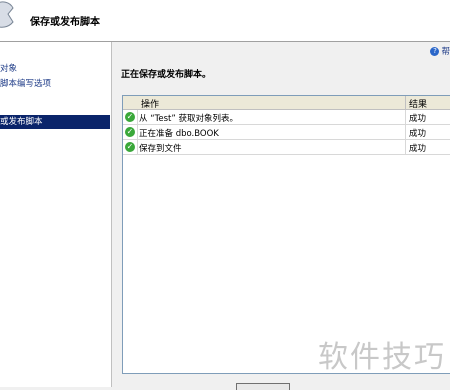 The height and width of the screenshot is (390, 450). Describe the element at coordinates (150, 103) in the screenshot. I see `column-header-operation: 操作` at that location.